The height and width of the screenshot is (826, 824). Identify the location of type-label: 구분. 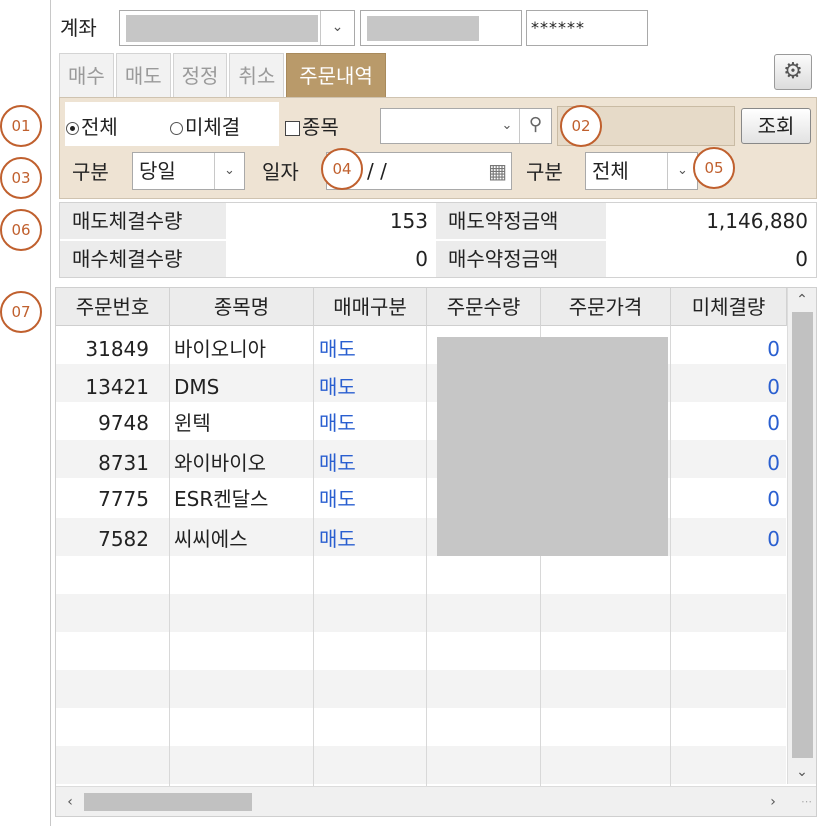
(90, 172).